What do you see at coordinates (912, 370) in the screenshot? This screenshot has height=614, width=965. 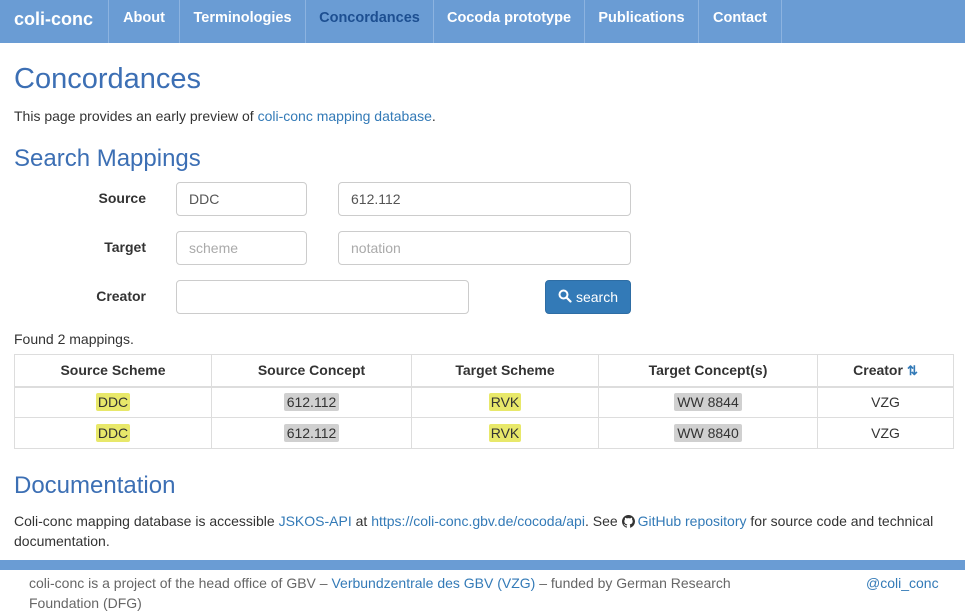 I see `sort-icon: ⇅` at bounding box center [912, 370].